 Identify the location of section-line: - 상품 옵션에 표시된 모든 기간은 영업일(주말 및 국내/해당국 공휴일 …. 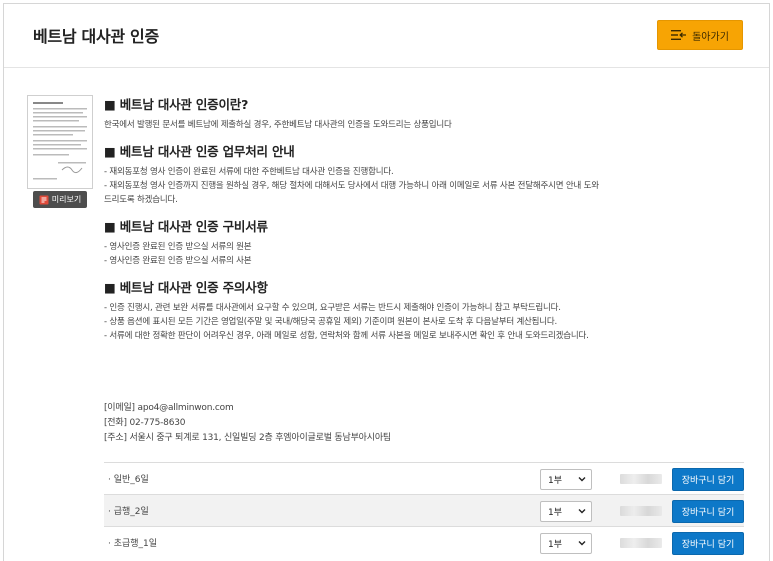
(331, 322).